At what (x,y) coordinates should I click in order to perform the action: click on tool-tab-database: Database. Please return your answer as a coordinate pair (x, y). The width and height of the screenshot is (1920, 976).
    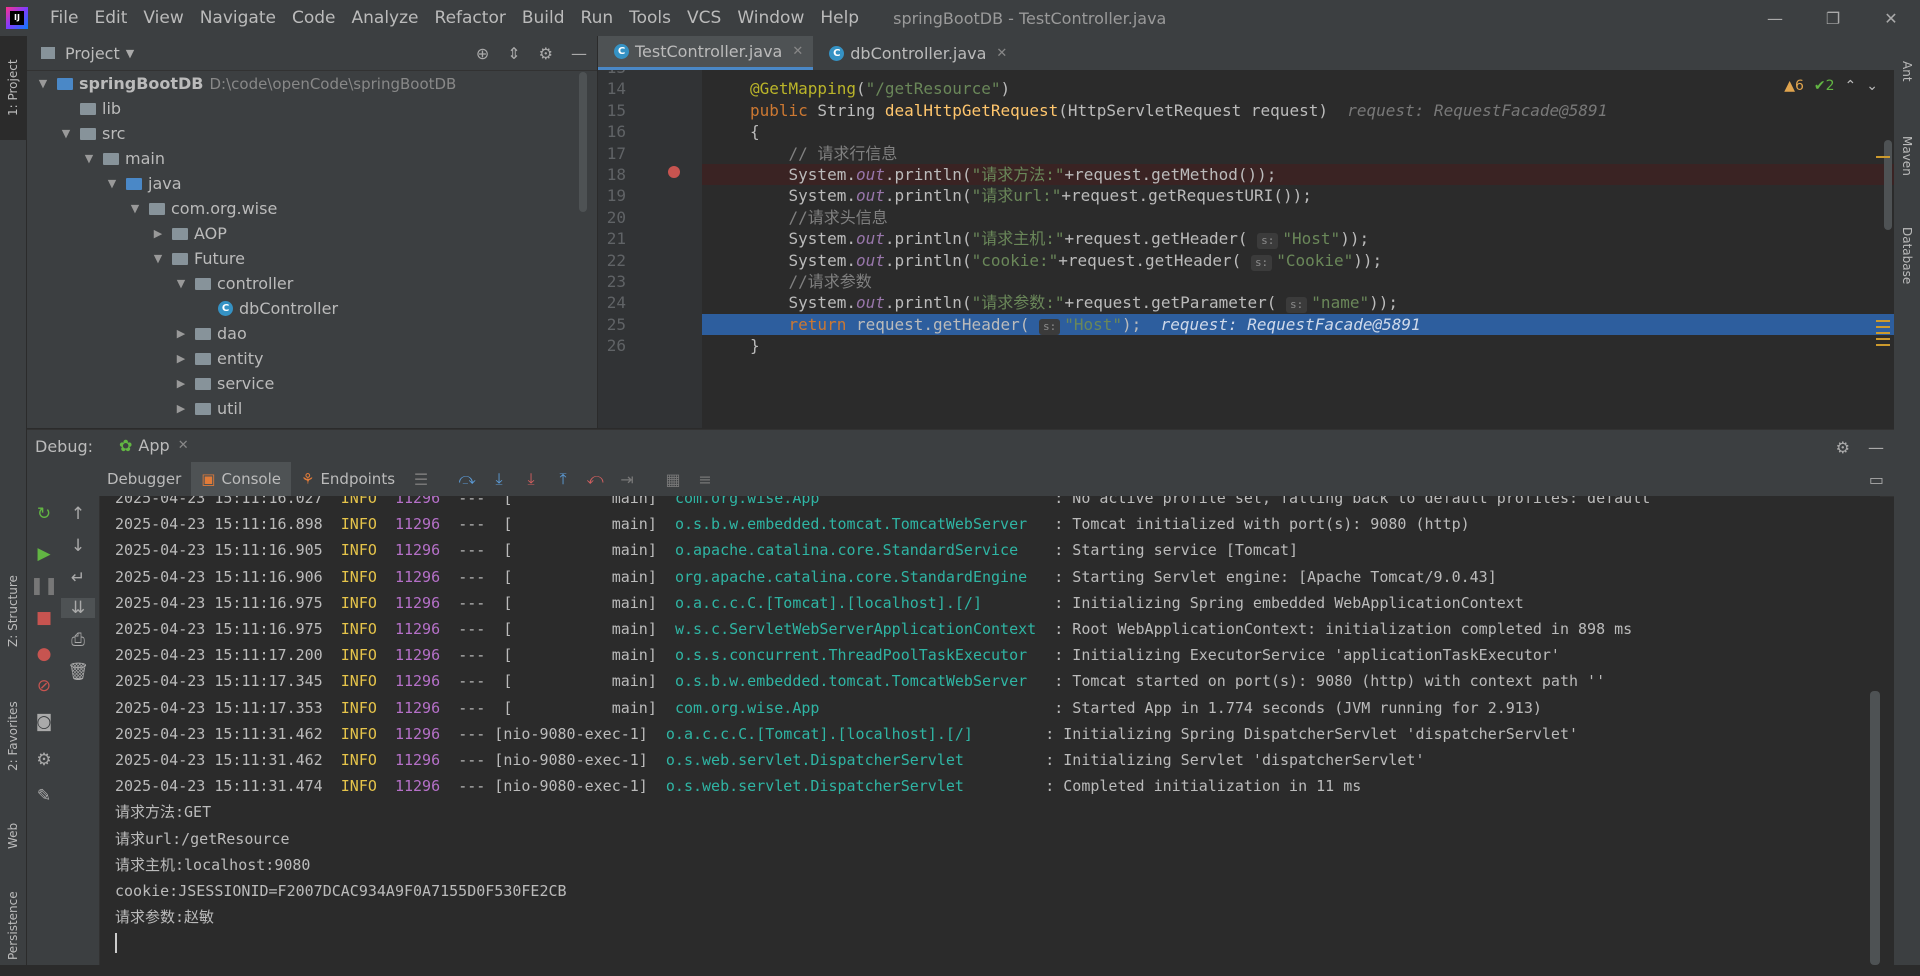
    Looking at the image, I should click on (1907, 256).